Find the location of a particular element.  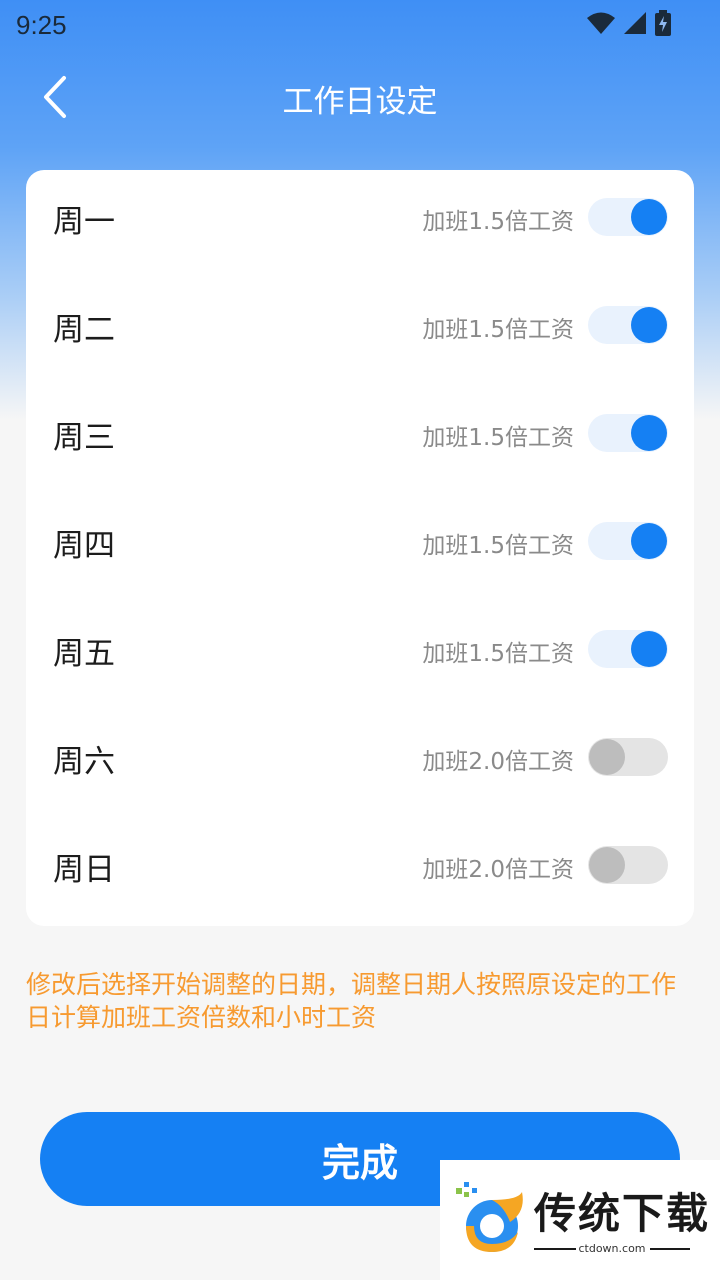

watermark: 传统下载 ctdown.com is located at coordinates (580, 1220).